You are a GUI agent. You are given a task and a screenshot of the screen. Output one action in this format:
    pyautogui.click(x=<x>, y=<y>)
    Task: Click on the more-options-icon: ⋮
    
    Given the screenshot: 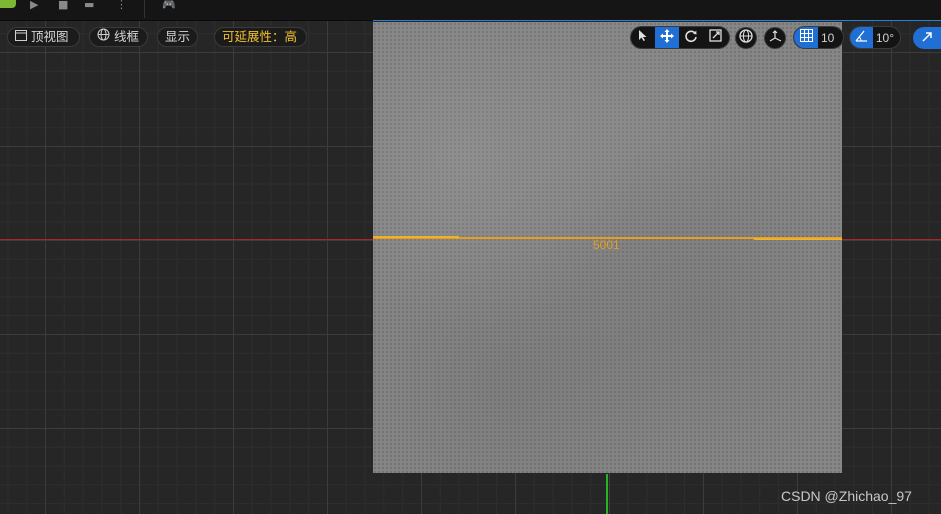 What is the action you would take?
    pyautogui.click(x=121, y=5)
    